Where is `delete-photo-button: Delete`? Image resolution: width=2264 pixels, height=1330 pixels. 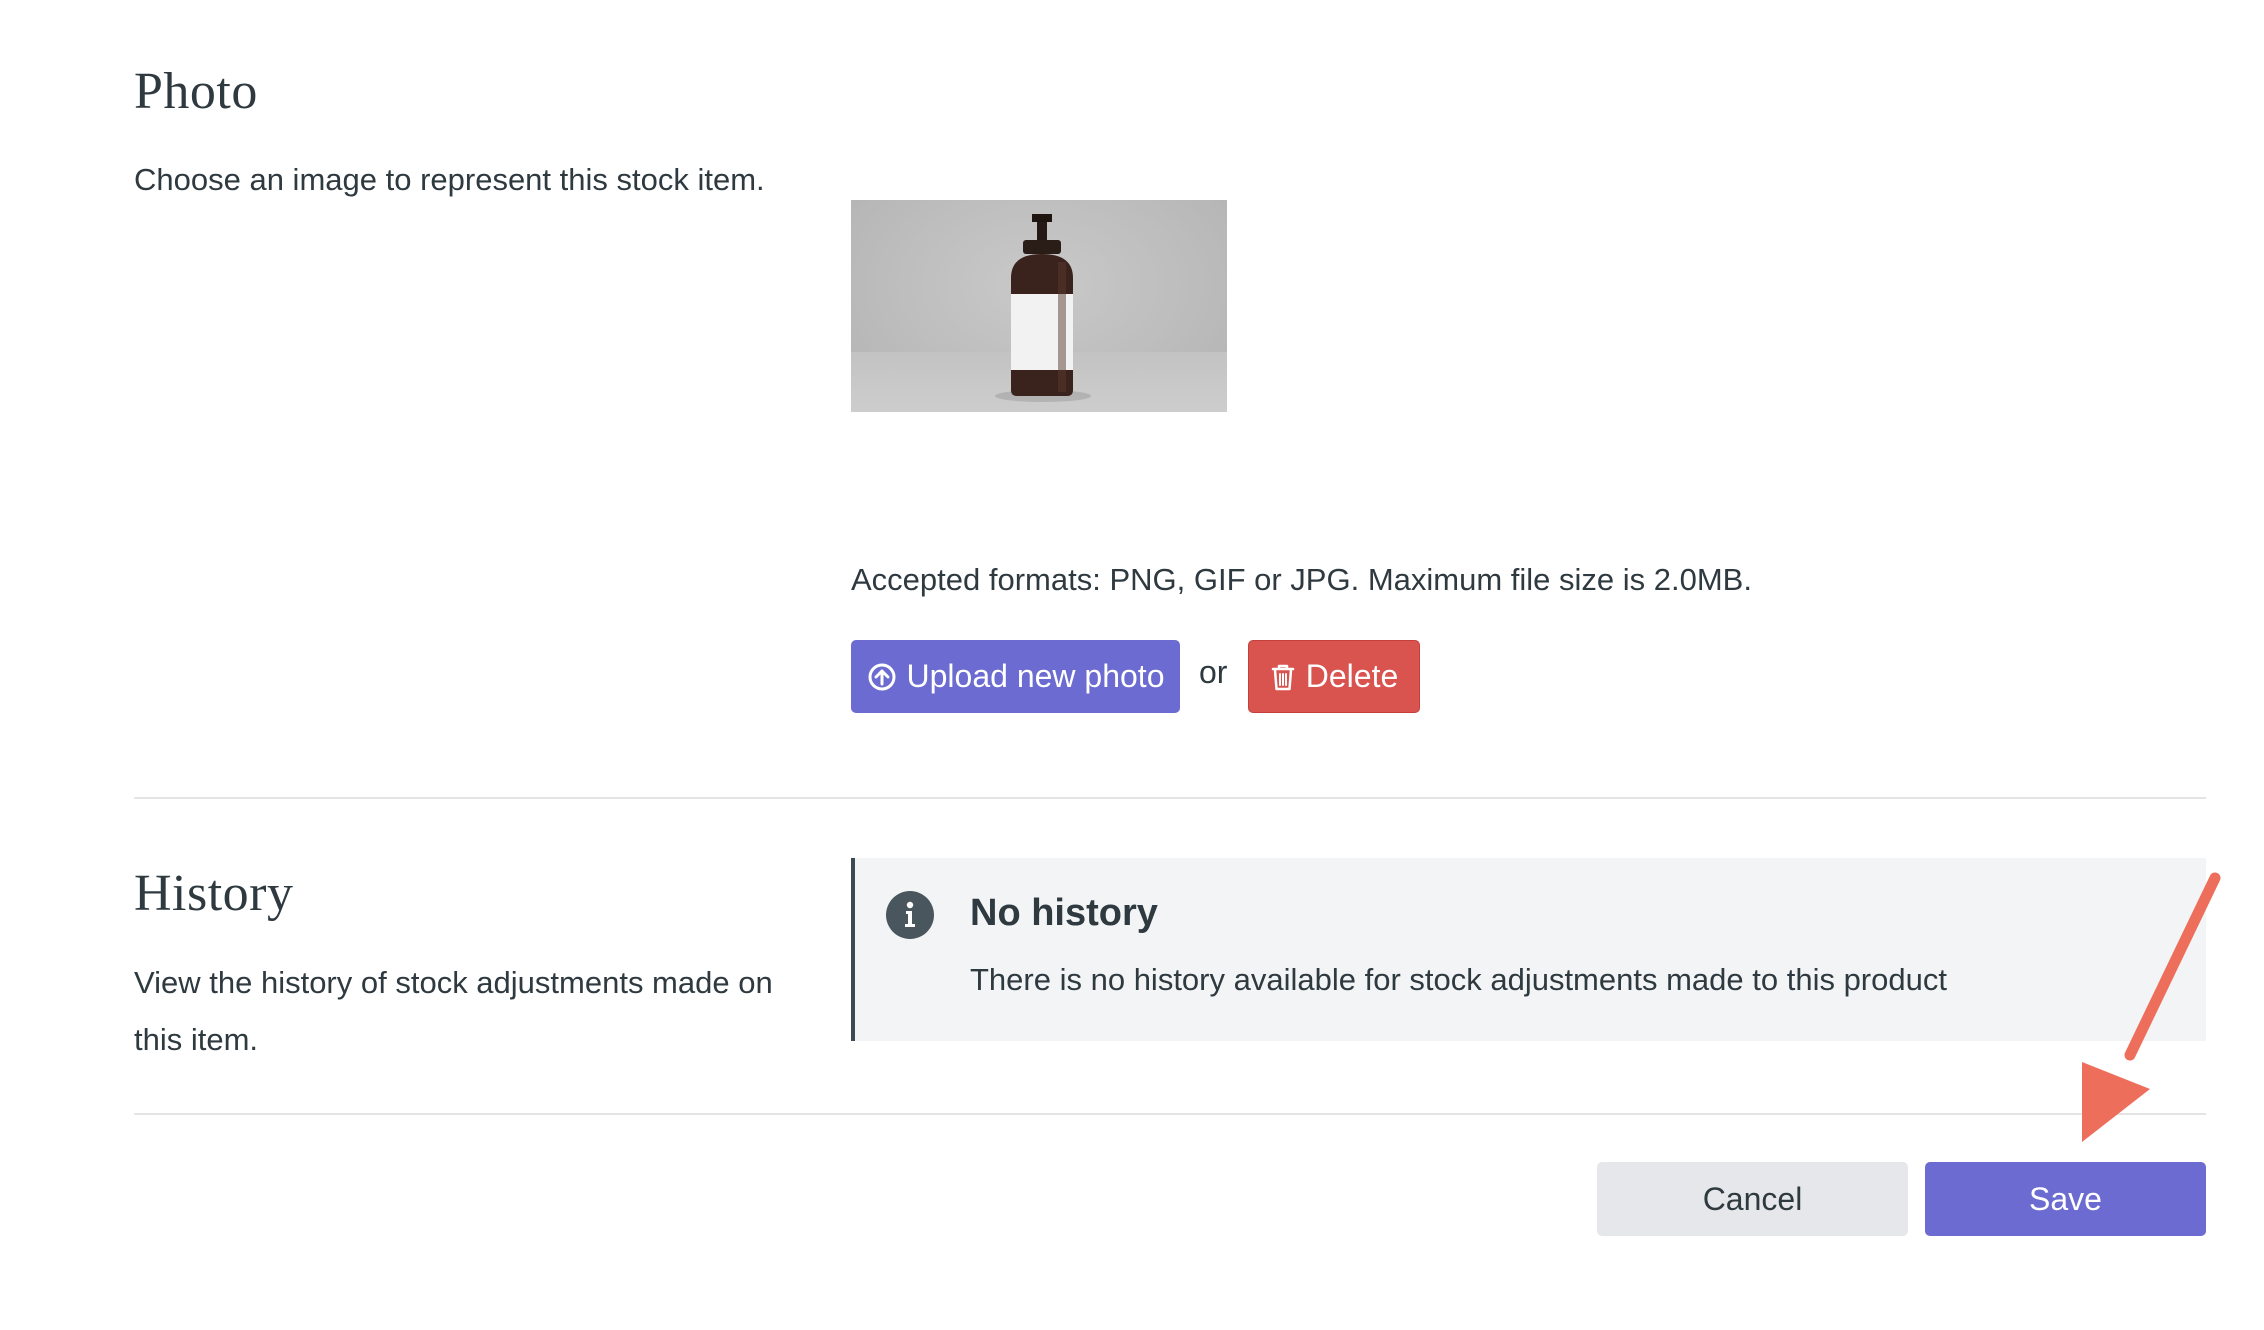
delete-photo-button: Delete is located at coordinates (1334, 676).